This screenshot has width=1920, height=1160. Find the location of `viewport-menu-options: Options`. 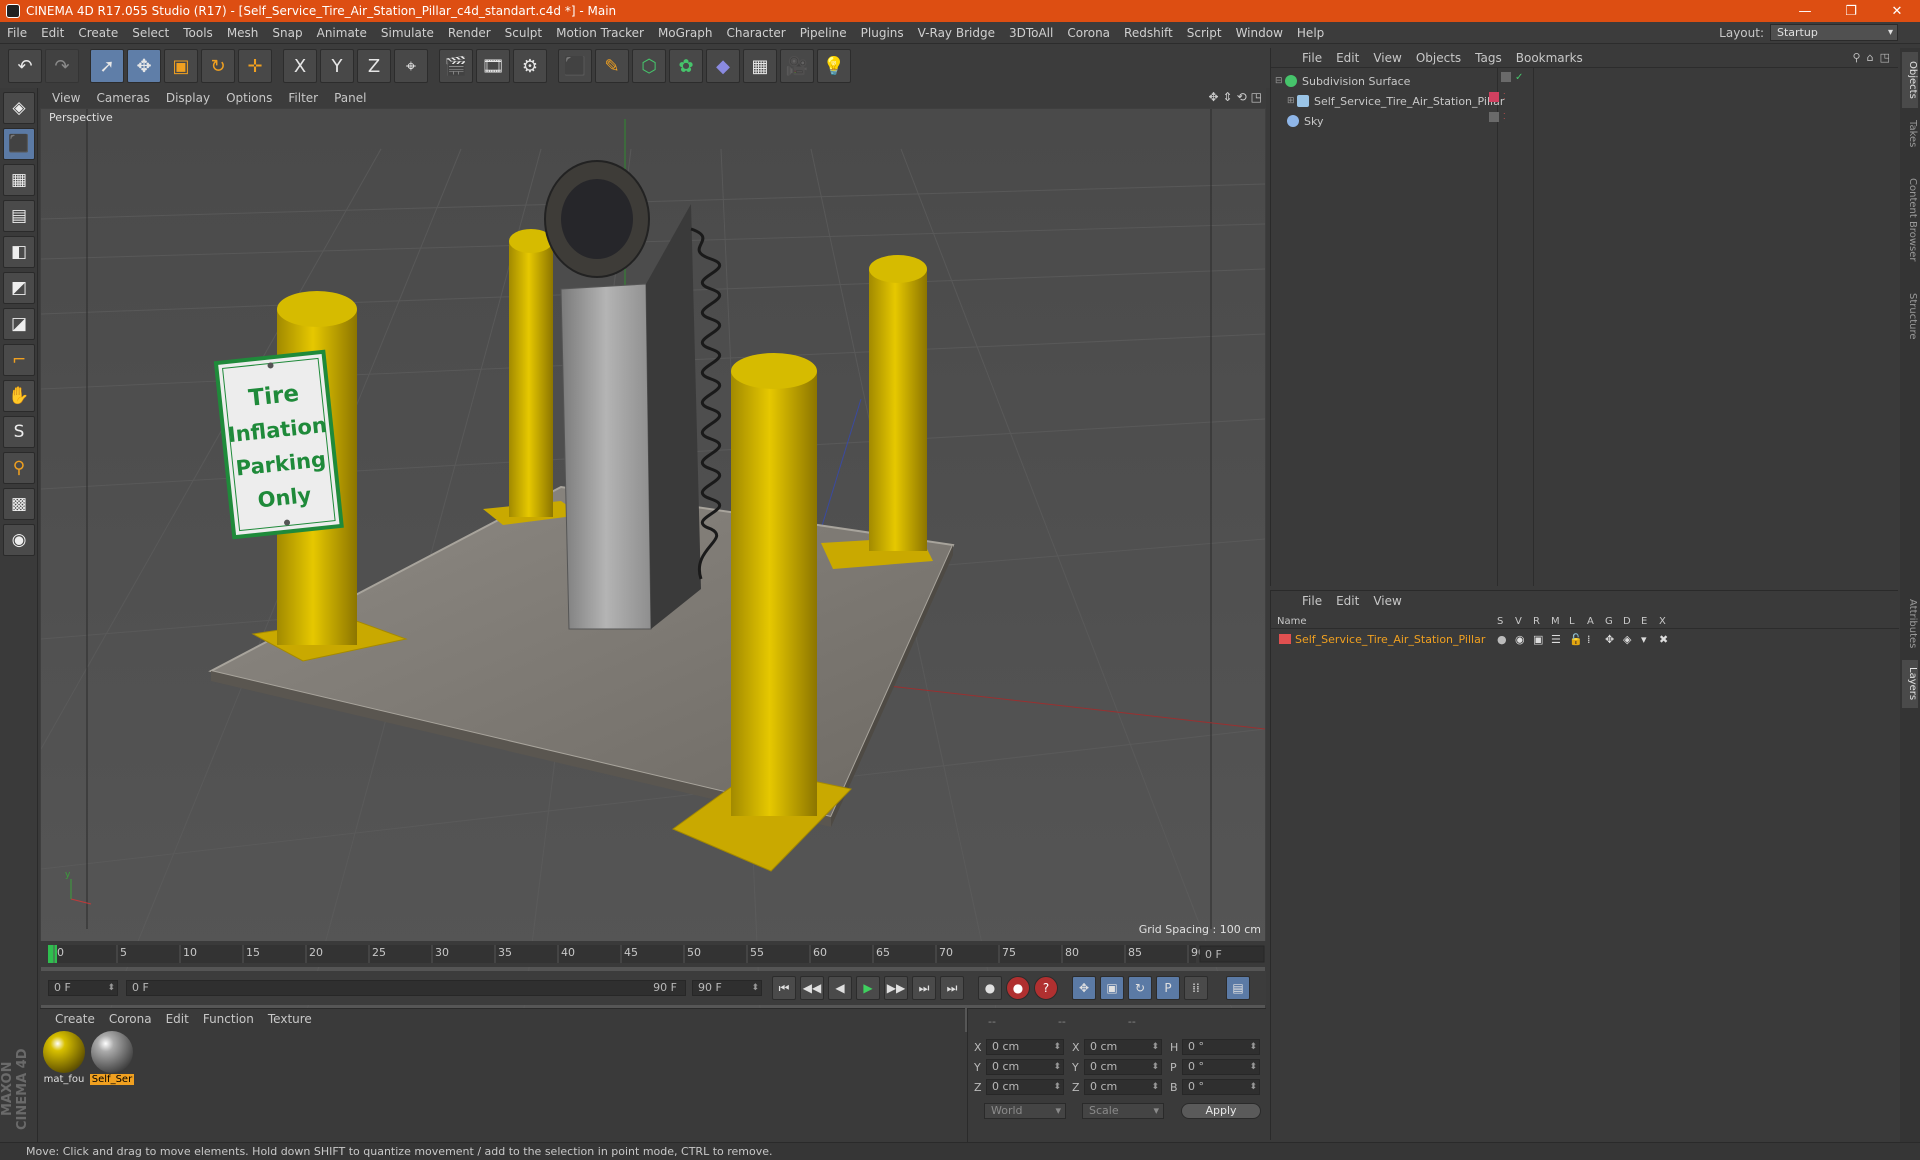

viewport-menu-options: Options is located at coordinates (249, 98).